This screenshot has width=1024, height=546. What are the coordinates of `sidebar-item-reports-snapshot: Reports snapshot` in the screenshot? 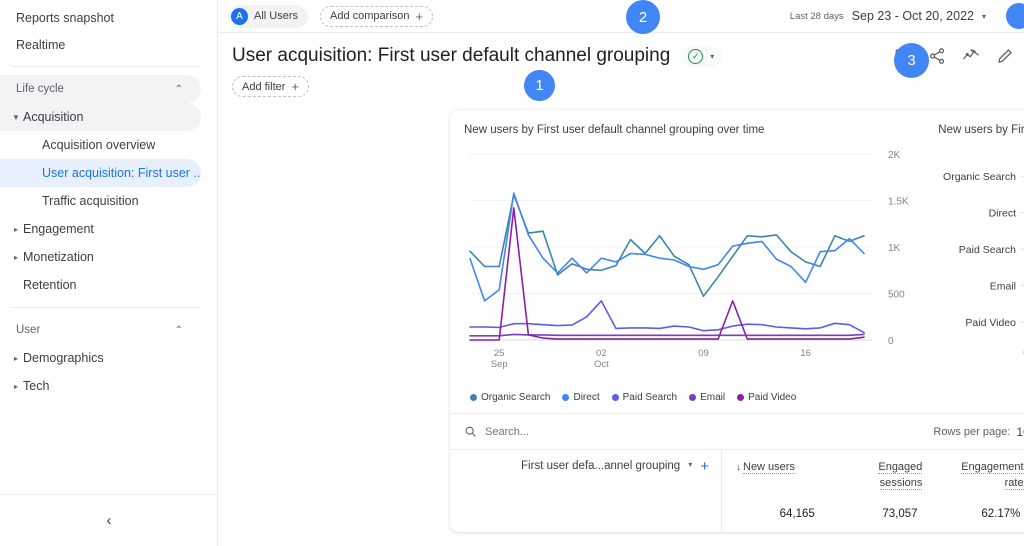 It's located at (100, 17).